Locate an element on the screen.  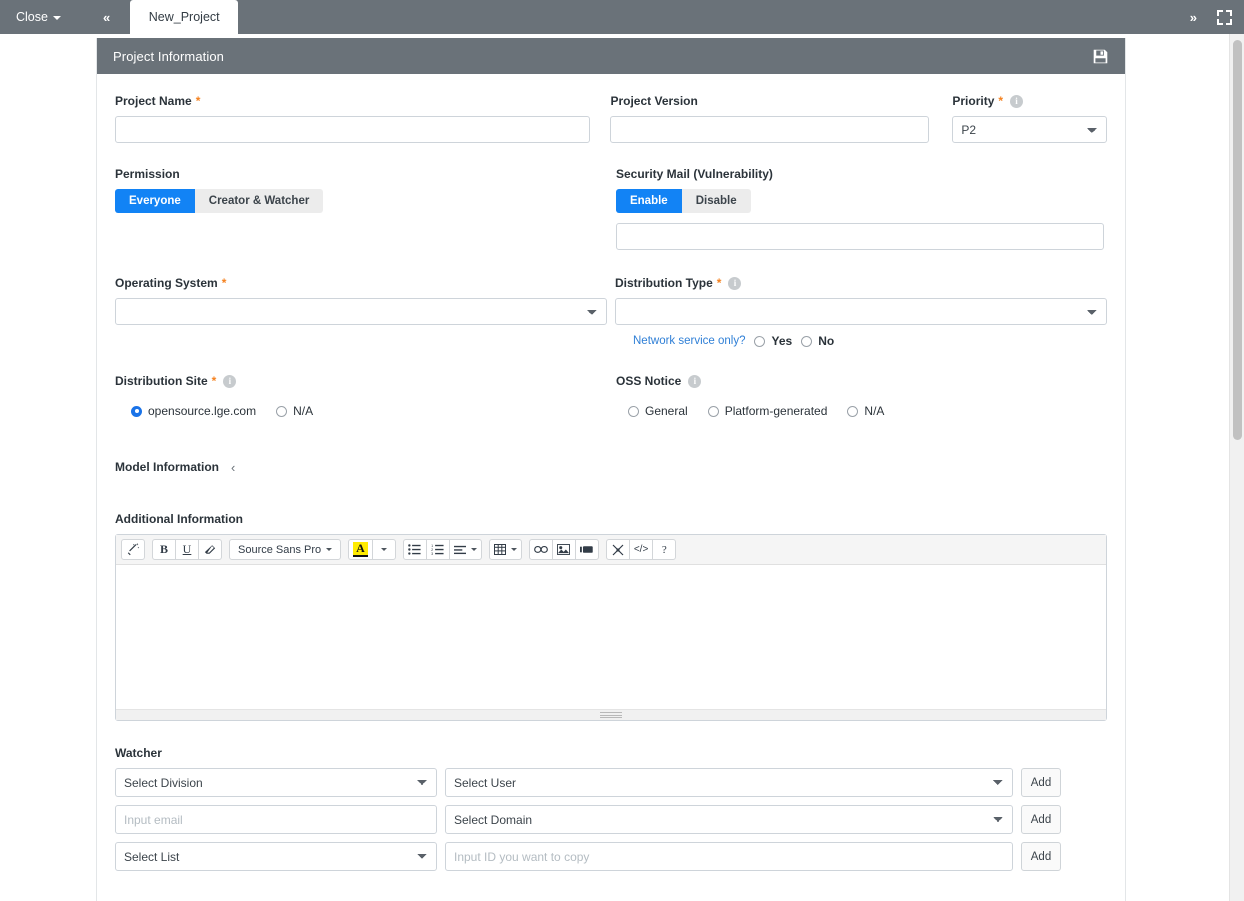
add-watcher-user-button: Add is located at coordinates (1041, 782).